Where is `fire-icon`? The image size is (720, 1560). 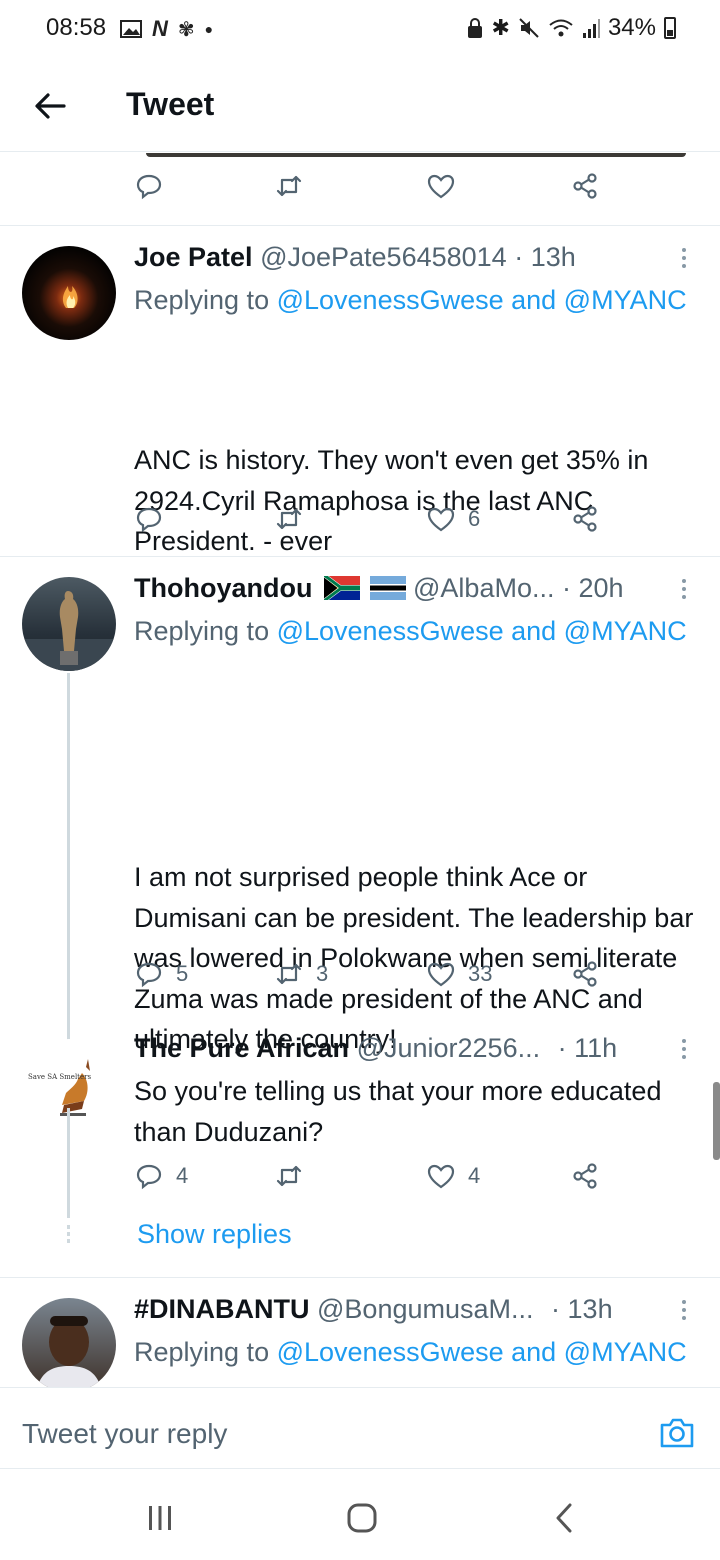 fire-icon is located at coordinates (70, 297).